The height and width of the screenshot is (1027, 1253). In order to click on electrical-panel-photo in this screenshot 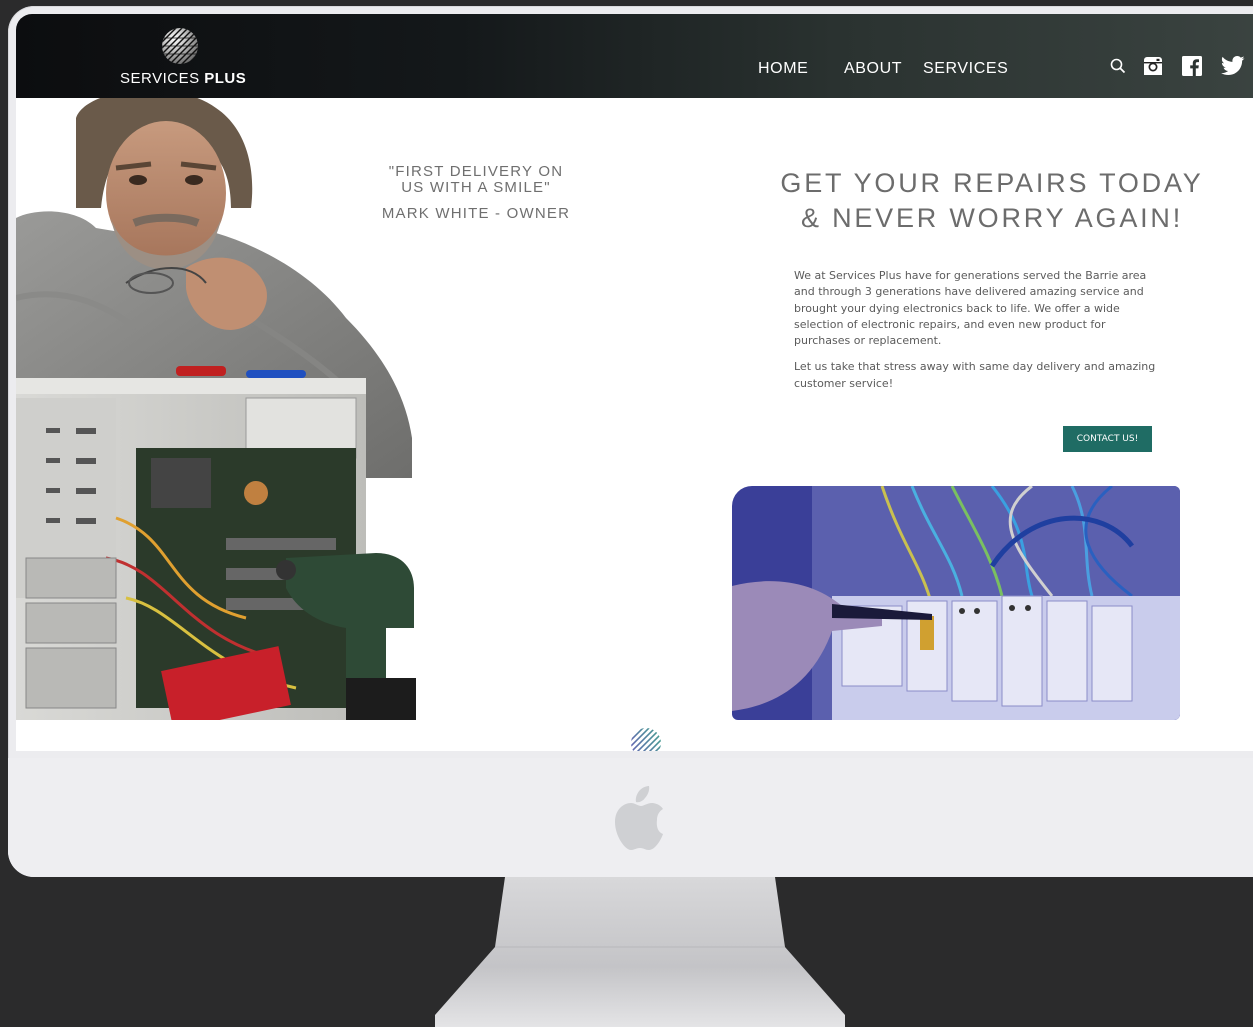, I will do `click(956, 603)`.